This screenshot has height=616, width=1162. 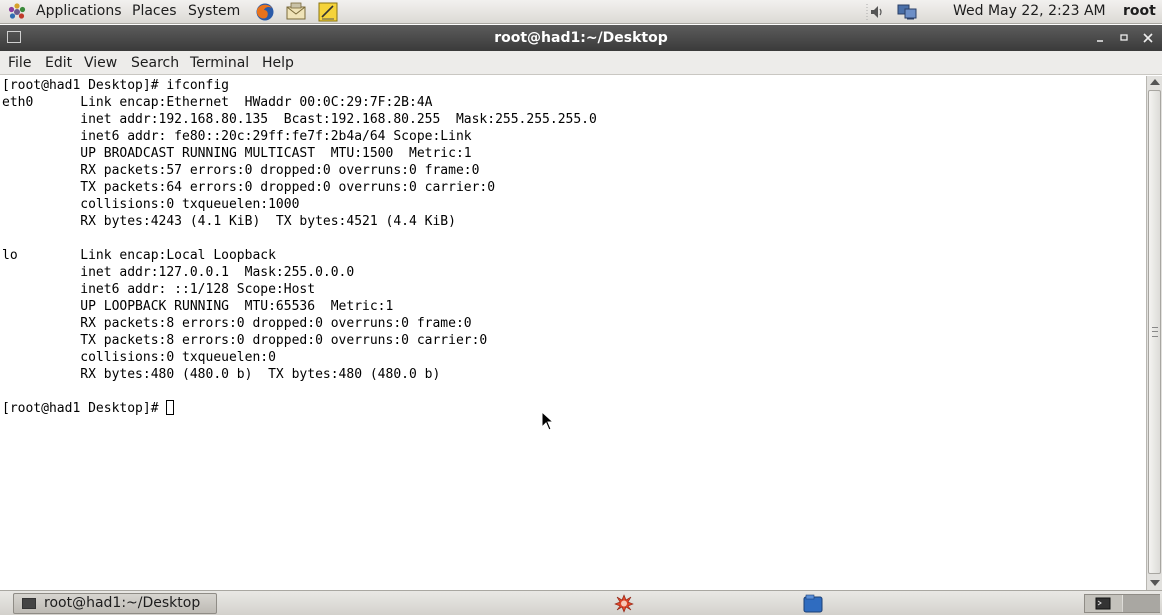 I want to click on close-button, so click(x=1148, y=38).